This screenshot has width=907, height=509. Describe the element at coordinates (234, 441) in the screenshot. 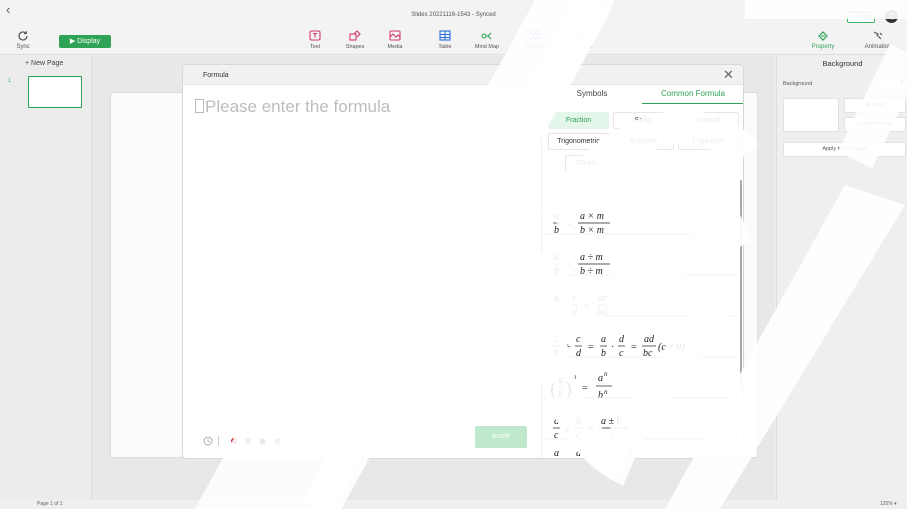

I see `color-red` at that location.